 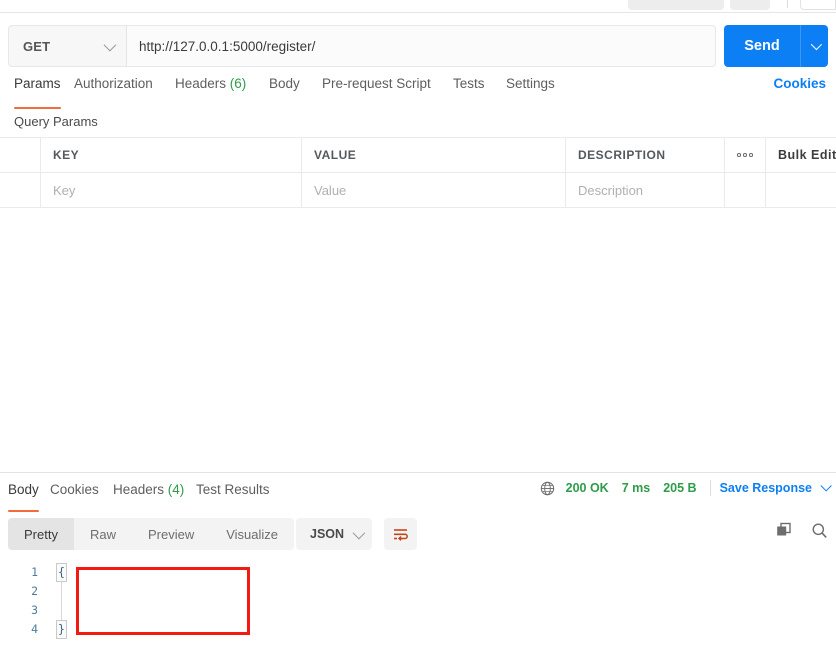 I want to click on line-number: 1, so click(x=34, y=572).